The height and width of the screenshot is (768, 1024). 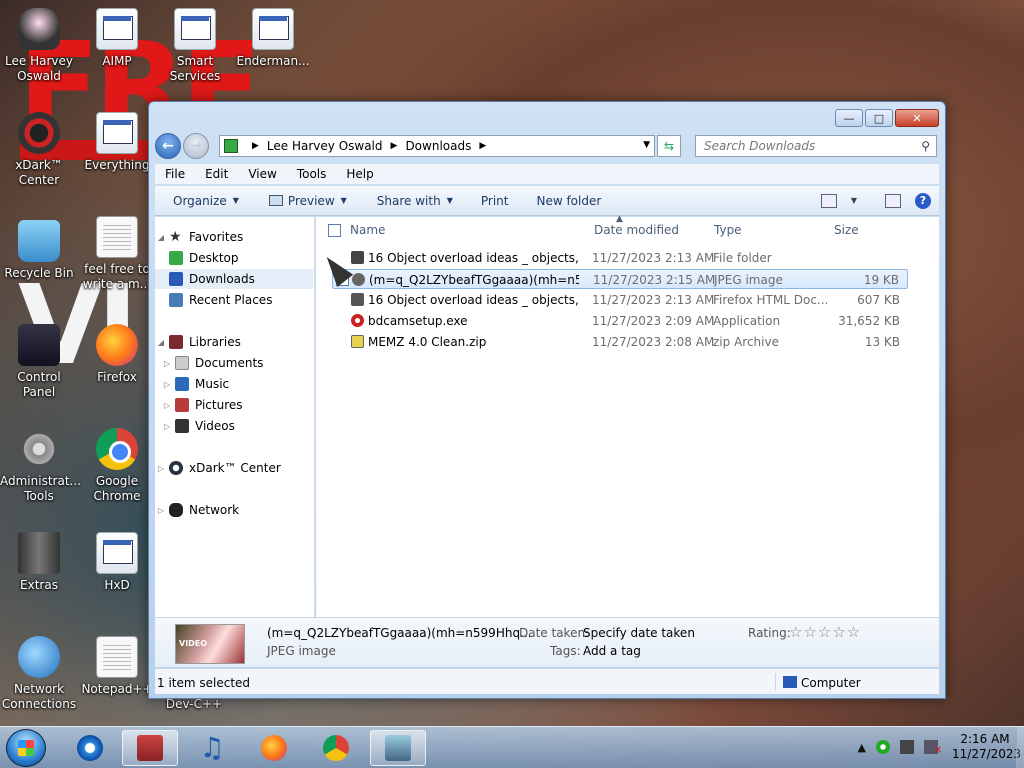 I want to click on nav-pictures: ▷ Pictures, so click(x=234, y=405).